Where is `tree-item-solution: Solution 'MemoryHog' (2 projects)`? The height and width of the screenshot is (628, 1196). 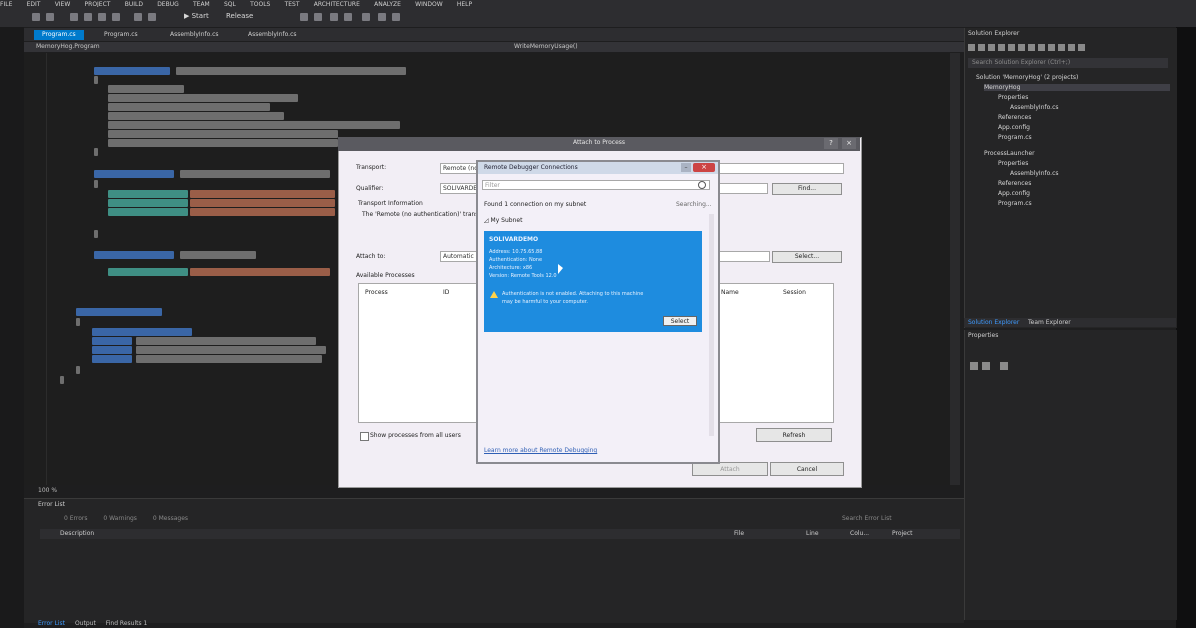 tree-item-solution: Solution 'MemoryHog' (2 projects) is located at coordinates (1027, 77).